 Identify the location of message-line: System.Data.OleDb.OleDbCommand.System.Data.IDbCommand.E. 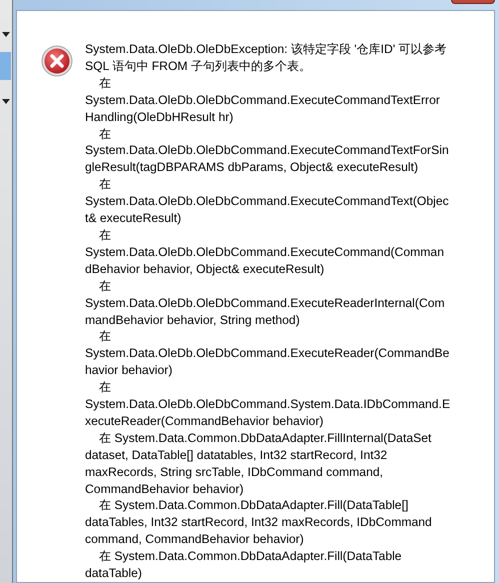
(267, 404).